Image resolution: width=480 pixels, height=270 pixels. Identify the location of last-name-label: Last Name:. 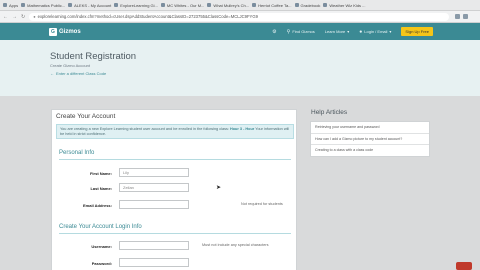
(101, 188).